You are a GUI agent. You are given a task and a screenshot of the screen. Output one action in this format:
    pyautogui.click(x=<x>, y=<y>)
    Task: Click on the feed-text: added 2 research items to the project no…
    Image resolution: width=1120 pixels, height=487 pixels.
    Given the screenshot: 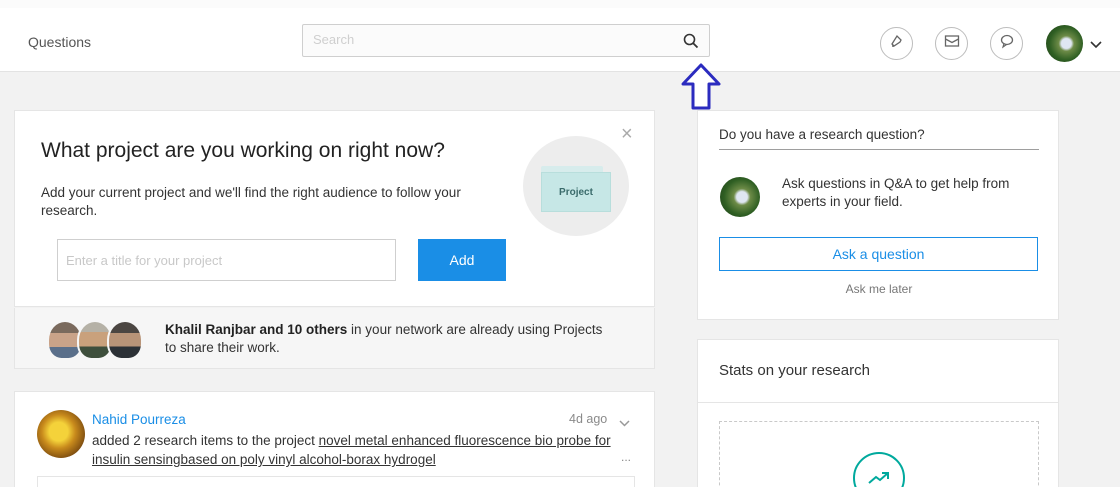 What is the action you would take?
    pyautogui.click(x=352, y=450)
    